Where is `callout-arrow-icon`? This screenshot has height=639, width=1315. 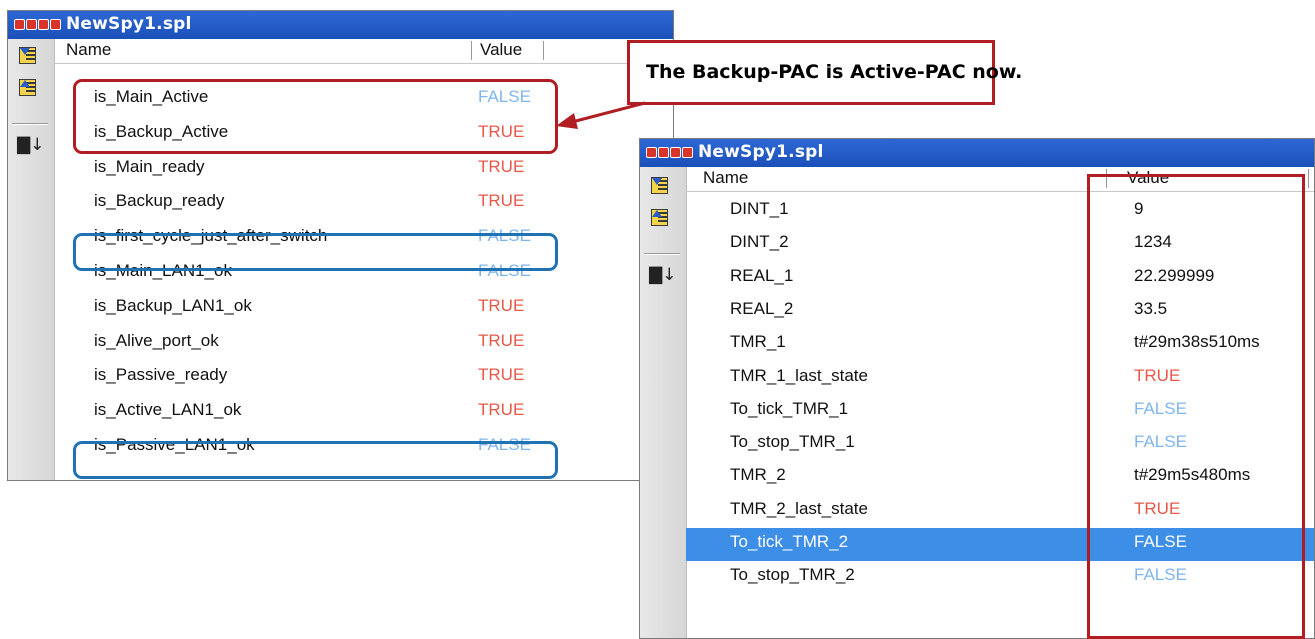 callout-arrow-icon is located at coordinates (601, 115).